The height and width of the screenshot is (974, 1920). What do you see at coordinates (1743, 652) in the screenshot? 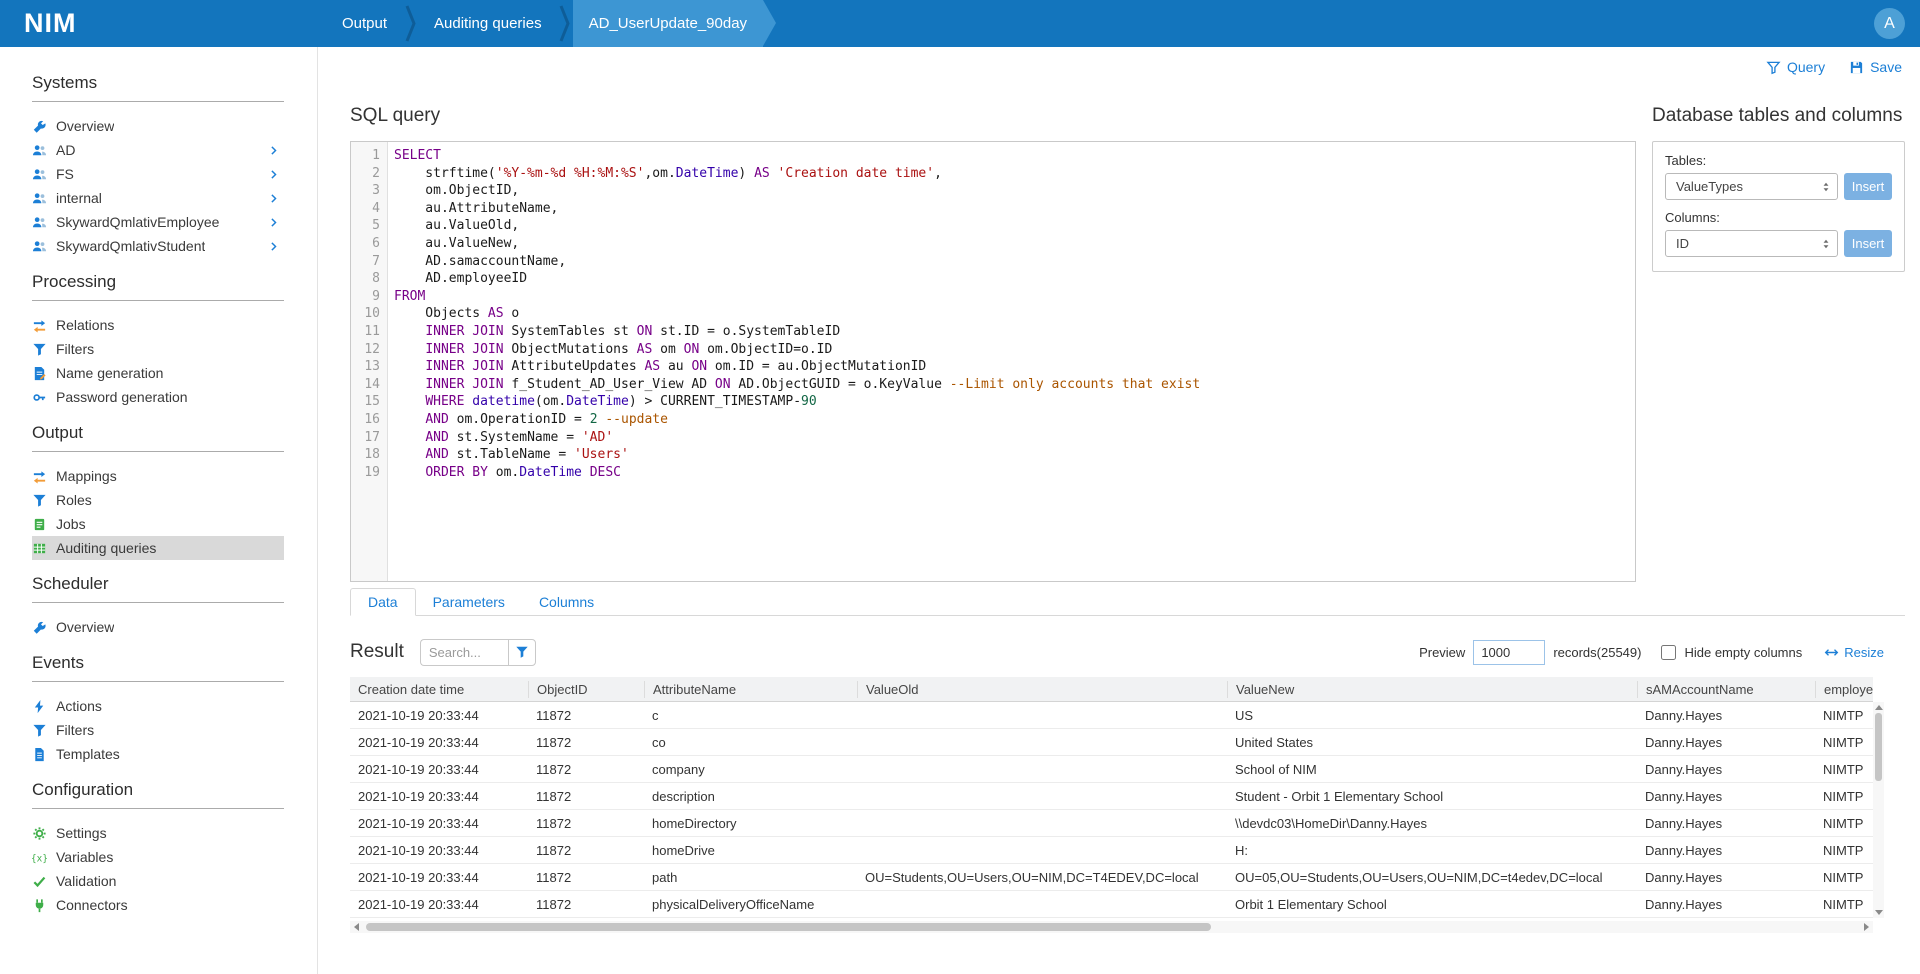
I see `hide-empty-columns-label: Hide empty columns` at bounding box center [1743, 652].